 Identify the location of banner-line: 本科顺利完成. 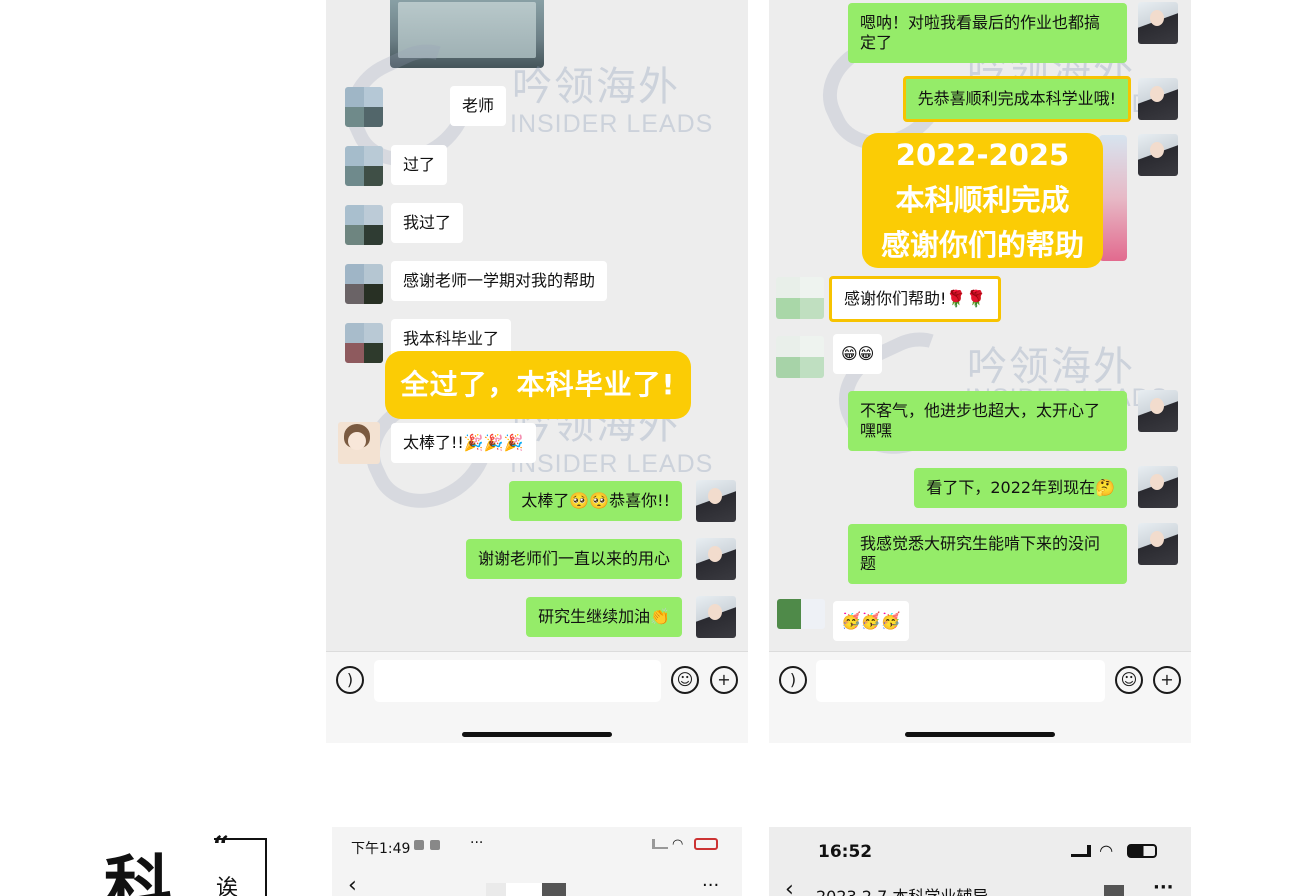
(982, 200).